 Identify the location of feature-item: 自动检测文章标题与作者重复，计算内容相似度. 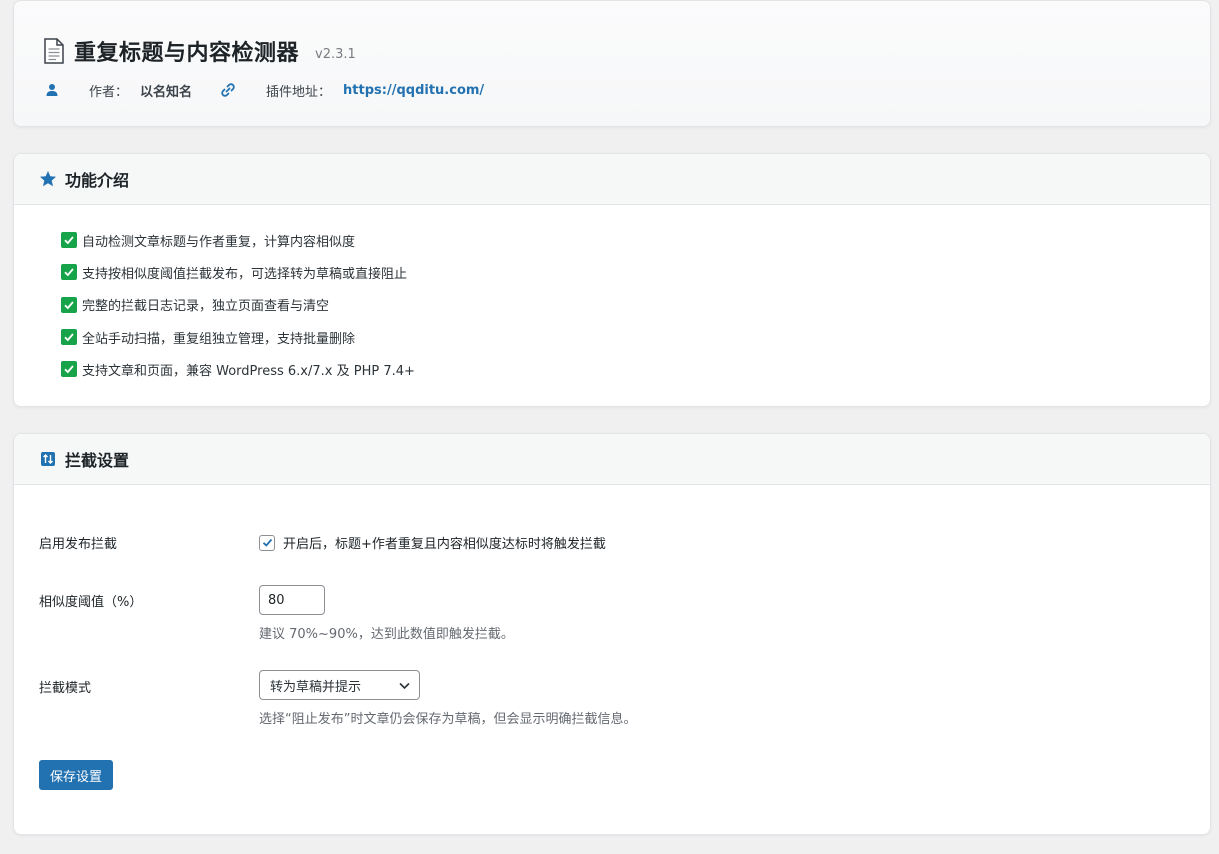
(238, 240).